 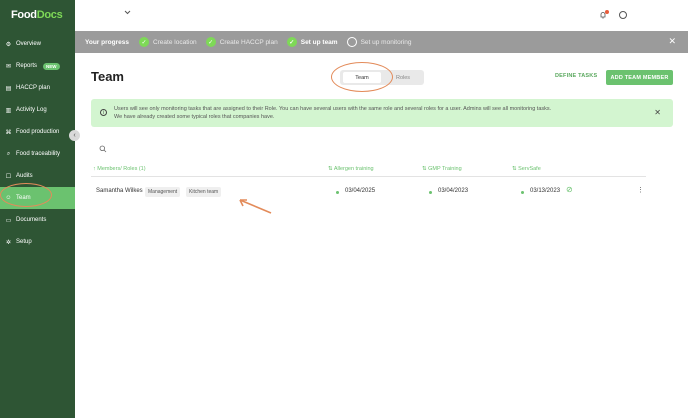 I want to click on logo: FoodDocs, so click(x=37, y=15).